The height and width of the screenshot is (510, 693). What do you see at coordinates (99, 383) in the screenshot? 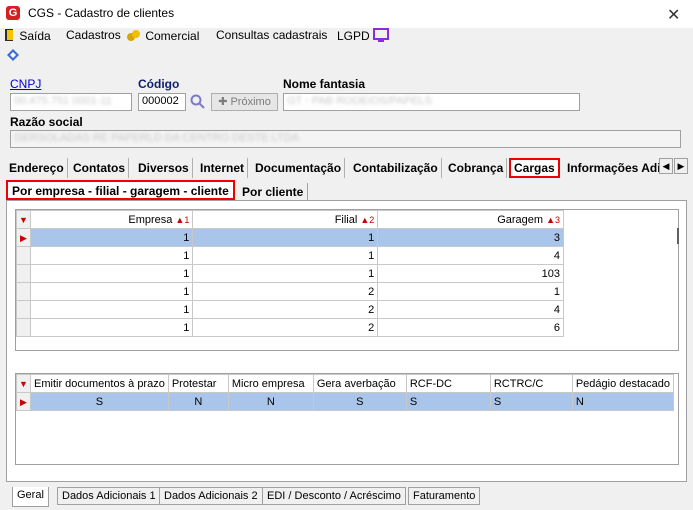
I see `column-header: Emitir documentos à prazo` at bounding box center [99, 383].